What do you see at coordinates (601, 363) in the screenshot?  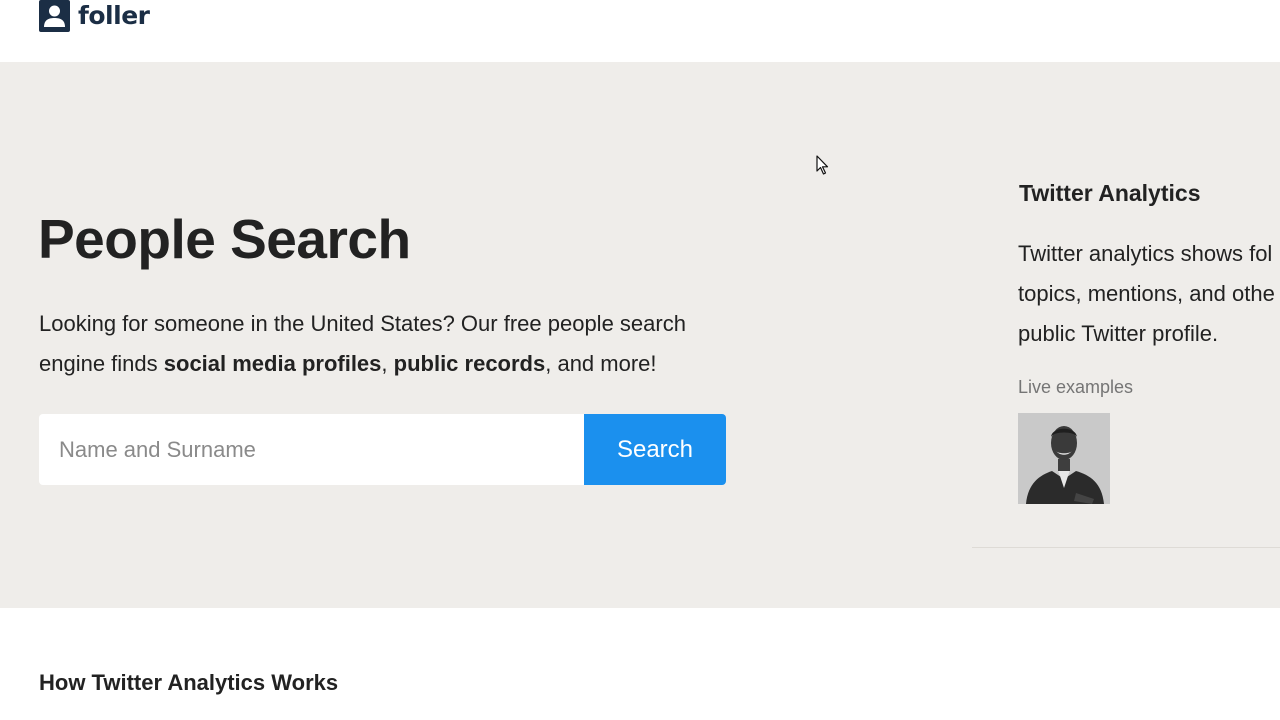 I see `hero-description-text: , and more!` at bounding box center [601, 363].